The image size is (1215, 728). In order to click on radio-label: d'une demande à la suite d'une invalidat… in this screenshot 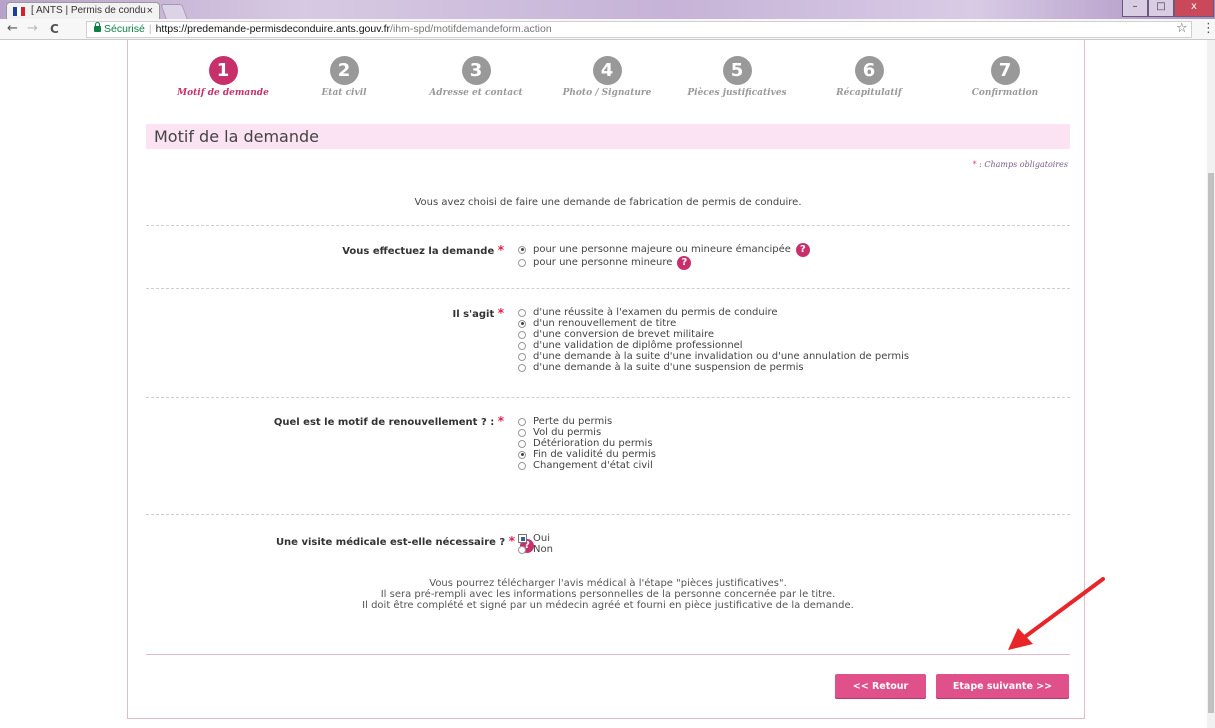, I will do `click(721, 356)`.